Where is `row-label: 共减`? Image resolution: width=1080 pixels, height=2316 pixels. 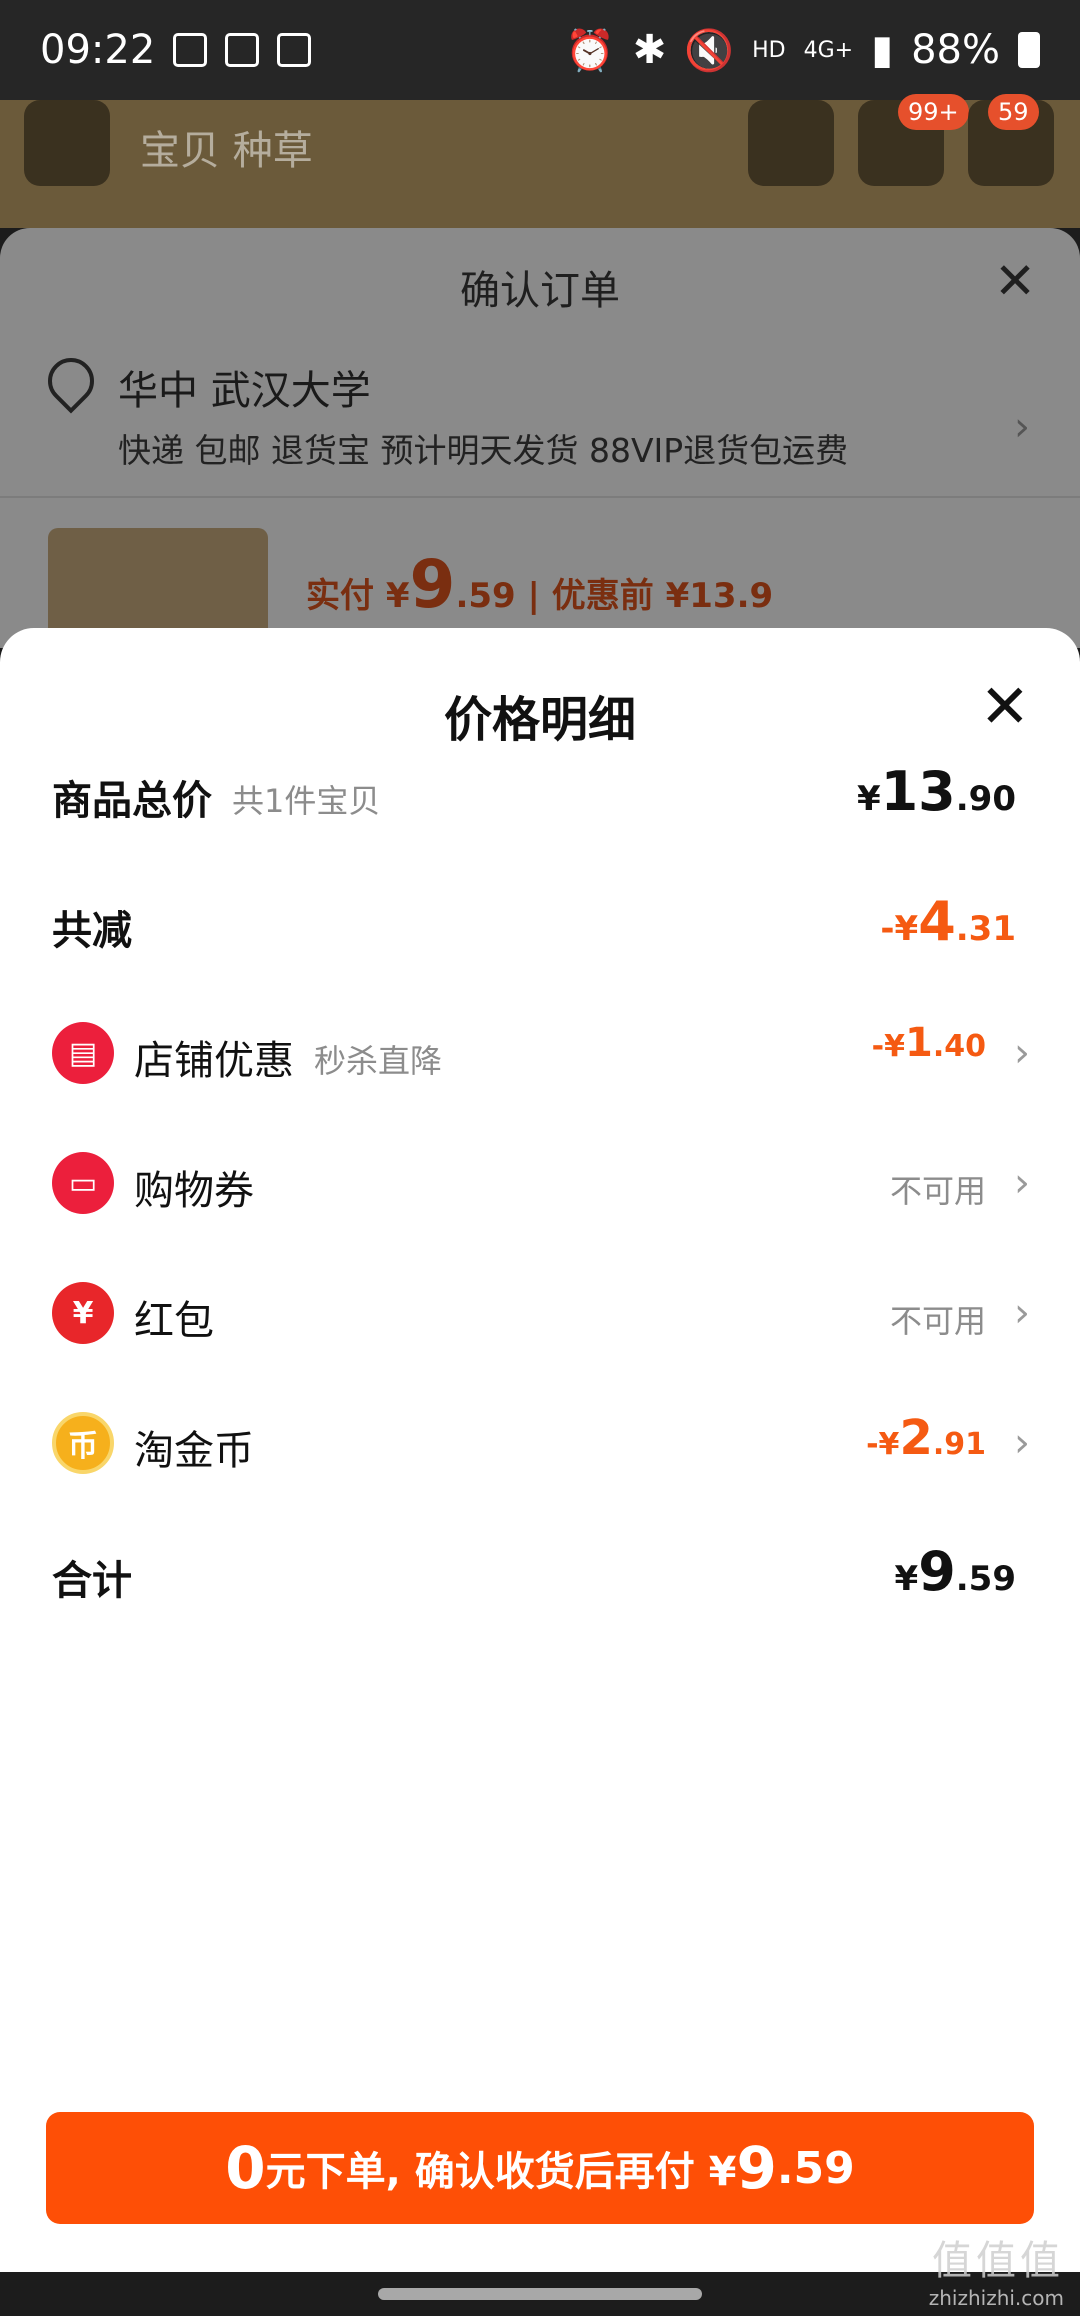 row-label: 共减 is located at coordinates (92, 931).